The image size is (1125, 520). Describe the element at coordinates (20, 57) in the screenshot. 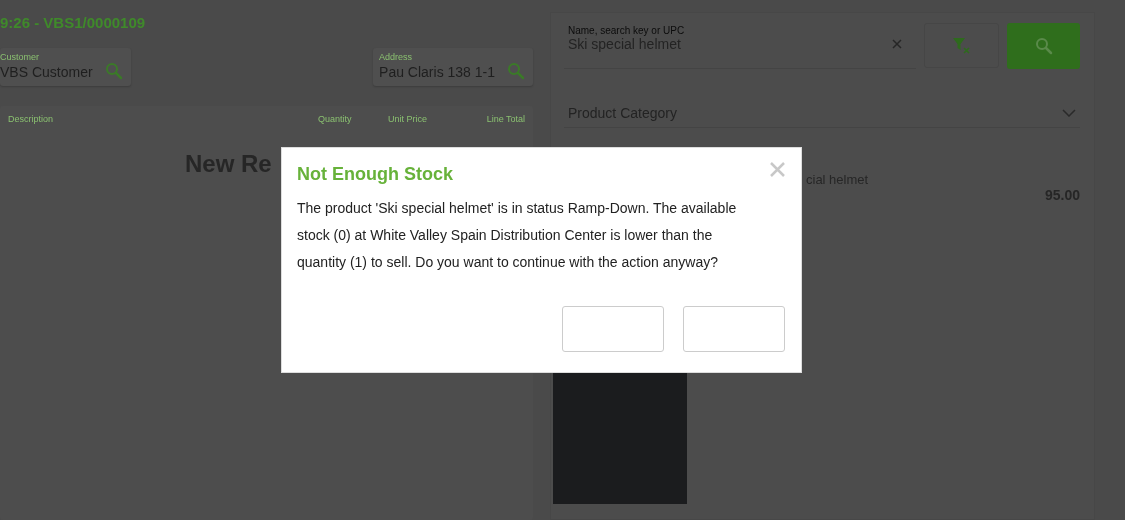

I see `field-label: Customer` at that location.